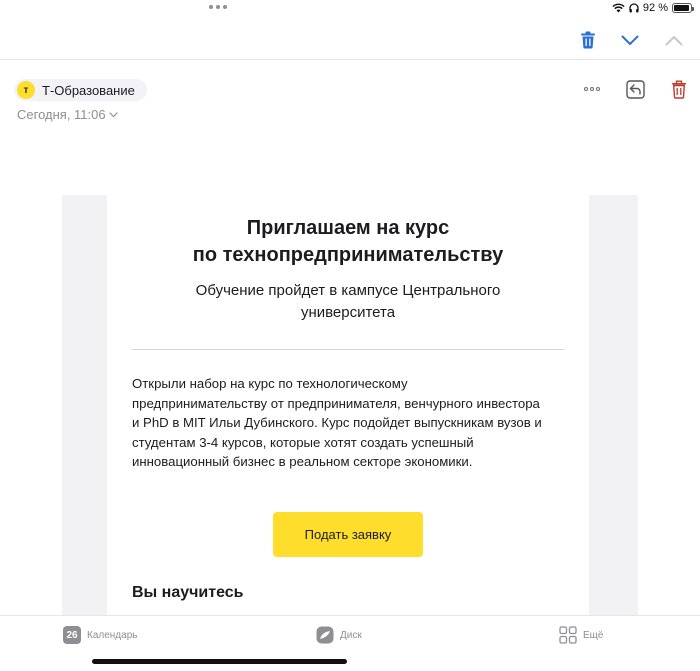 The height and width of the screenshot is (671, 700). I want to click on delete-button, so click(588, 40).